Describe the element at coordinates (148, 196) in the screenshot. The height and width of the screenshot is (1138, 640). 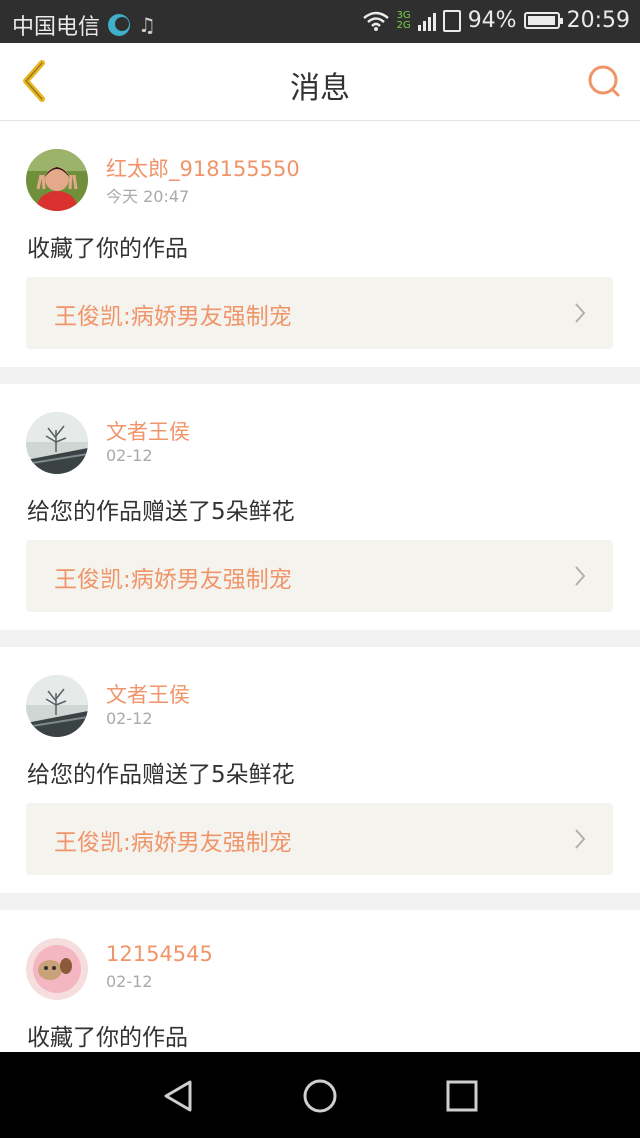
I see `timestamp: 今天 20:47` at that location.